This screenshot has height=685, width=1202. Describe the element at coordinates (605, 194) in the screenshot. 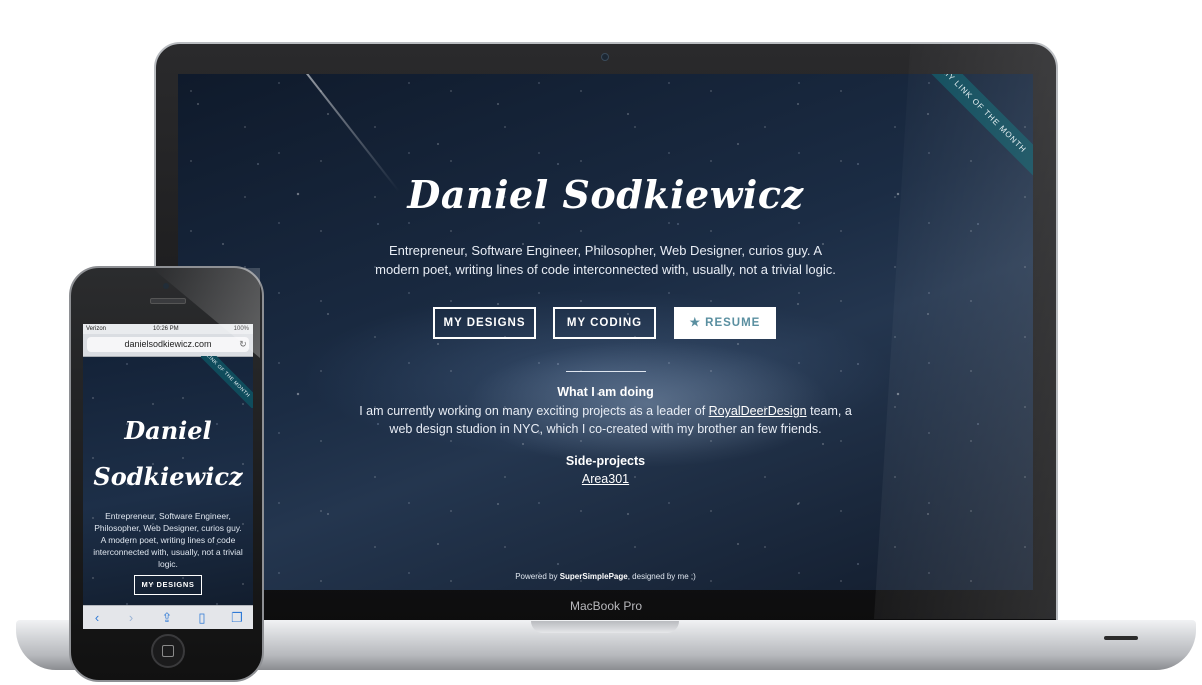

I see `site-title: Daniel Sodkiewicz` at that location.